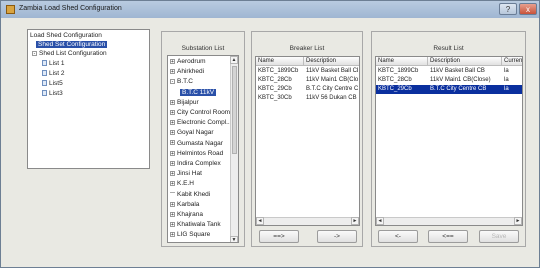 The width and height of the screenshot is (540, 268). I want to click on tree-root: Load Shed Configuration, so click(66, 35).